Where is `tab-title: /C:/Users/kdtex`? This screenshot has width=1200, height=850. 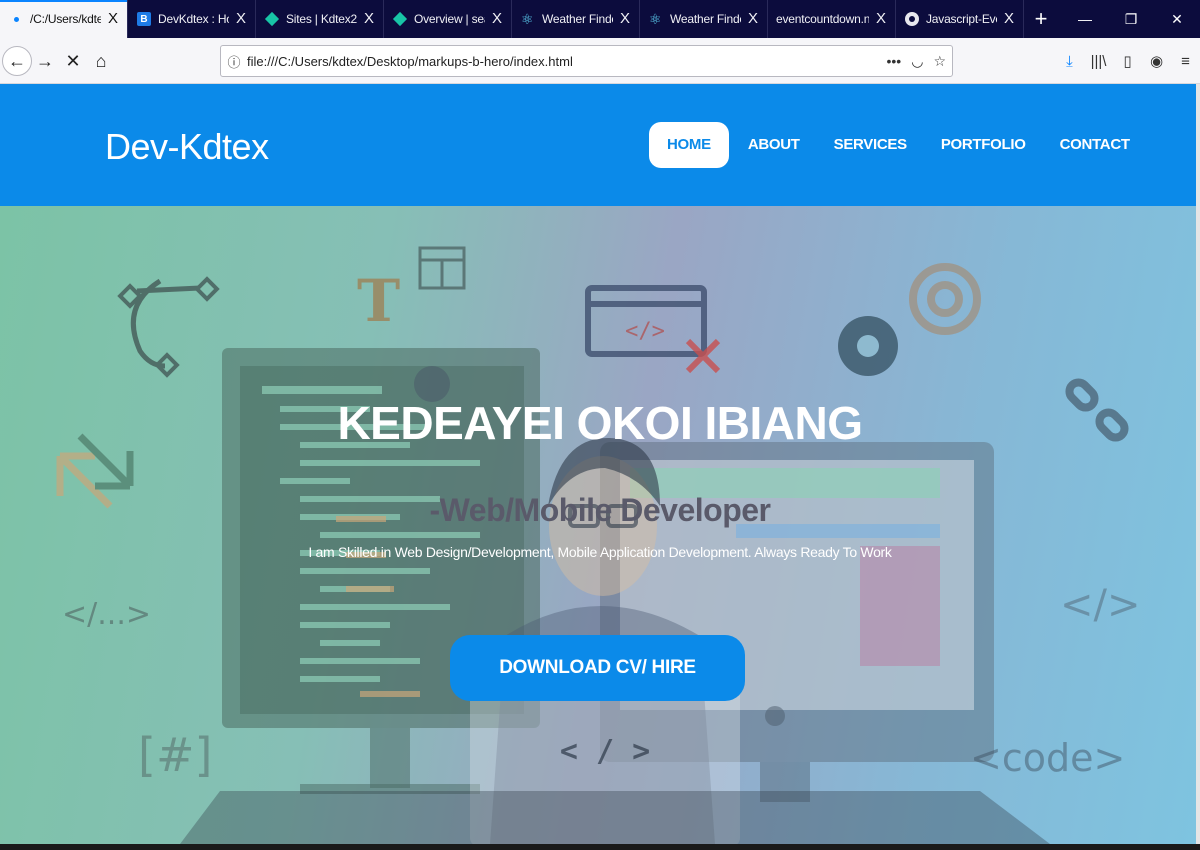 tab-title: /C:/Users/kdtex is located at coordinates (65, 19).